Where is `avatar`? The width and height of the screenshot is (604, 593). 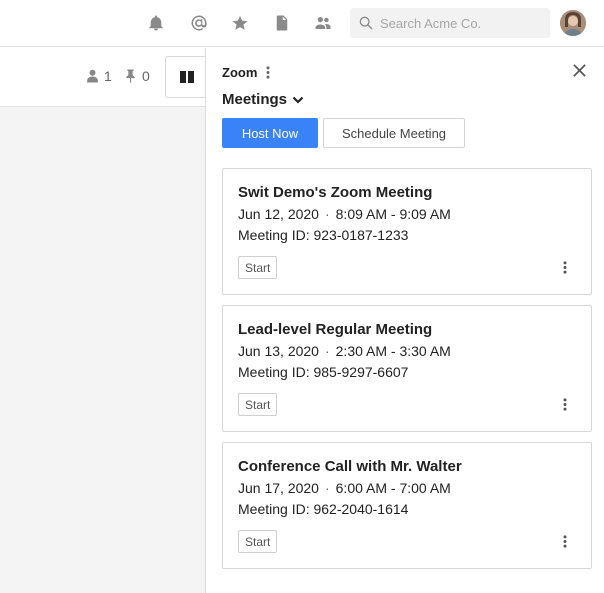 avatar is located at coordinates (573, 23).